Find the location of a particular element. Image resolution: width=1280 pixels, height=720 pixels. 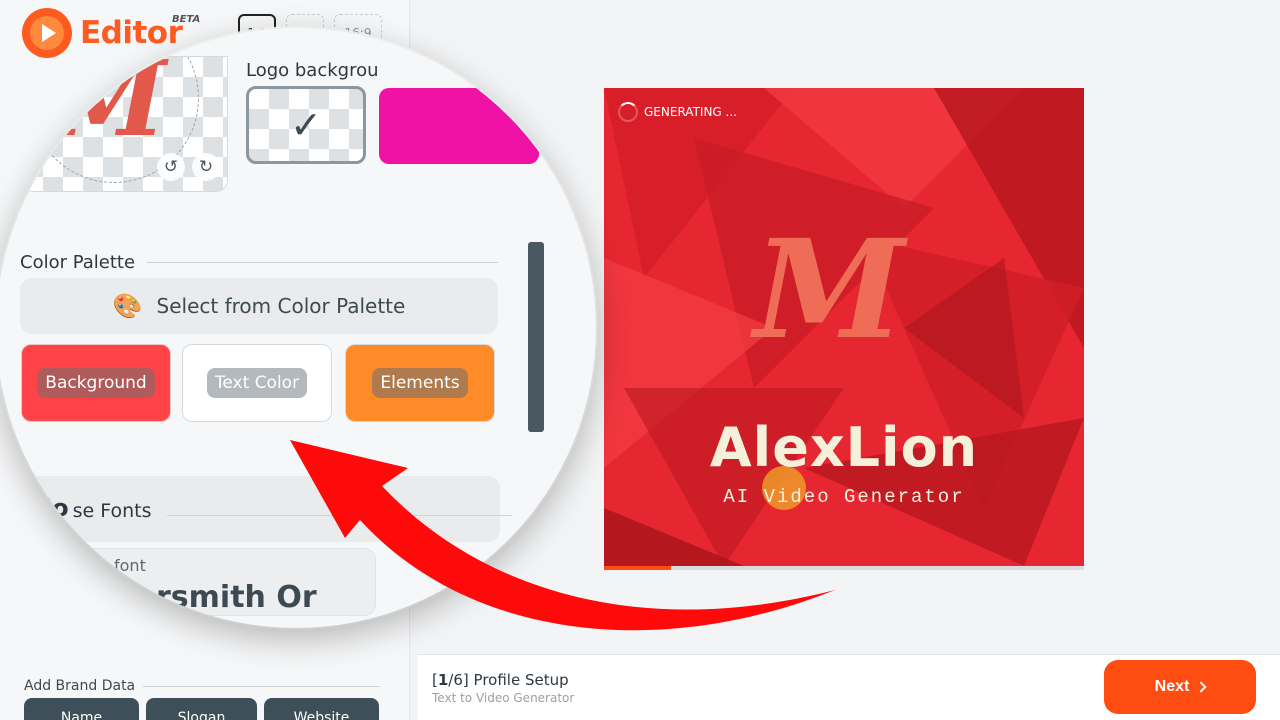

text-color-swatch: Text Color is located at coordinates (257, 383).